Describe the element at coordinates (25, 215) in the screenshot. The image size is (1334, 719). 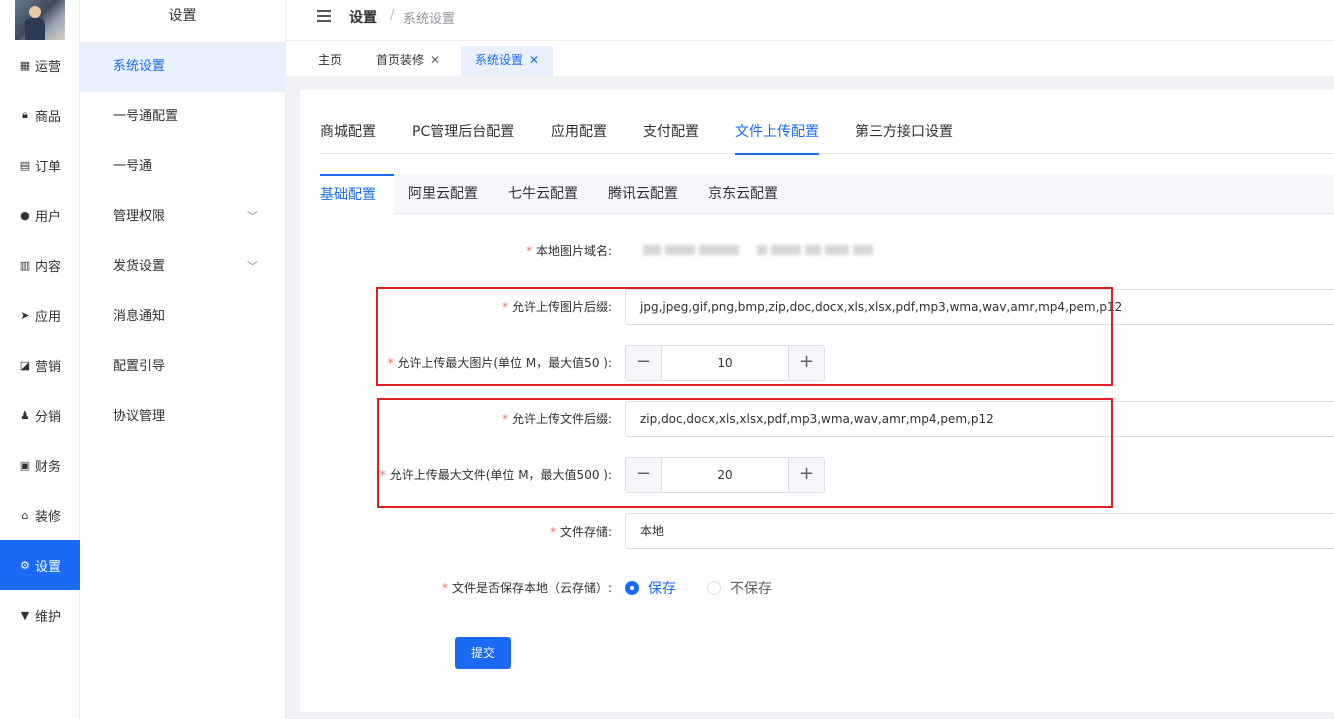
I see `user-icon: ●` at that location.